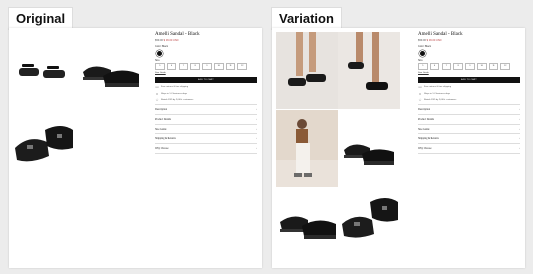 The height and width of the screenshot is (274, 533). What do you see at coordinates (306, 18) in the screenshot?
I see `variation-label: Variation` at bounding box center [306, 18].